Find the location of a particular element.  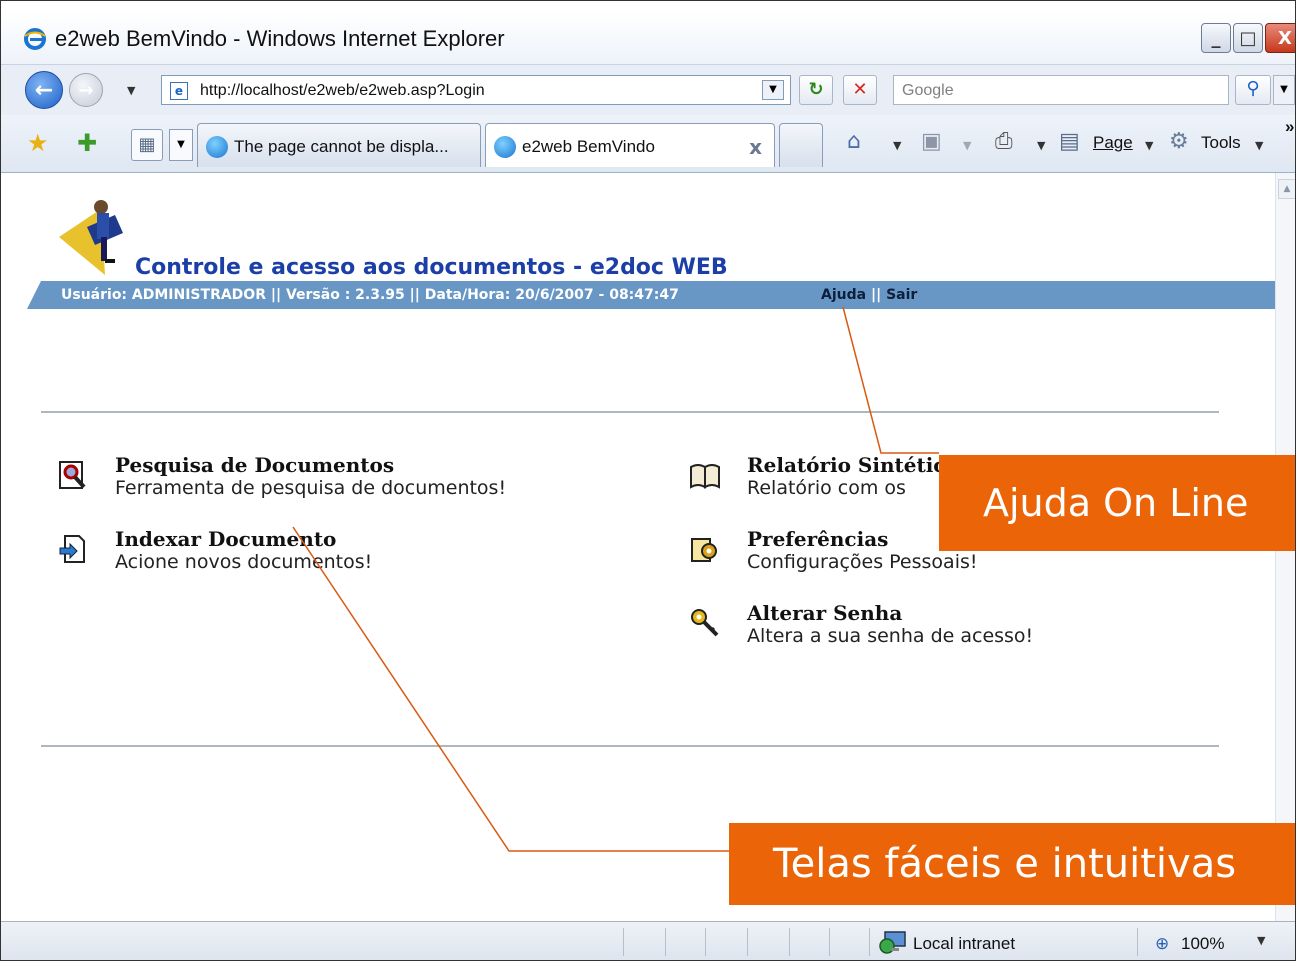

tab-e2web-bemvindo: e2web BemVindo x is located at coordinates (630, 145).